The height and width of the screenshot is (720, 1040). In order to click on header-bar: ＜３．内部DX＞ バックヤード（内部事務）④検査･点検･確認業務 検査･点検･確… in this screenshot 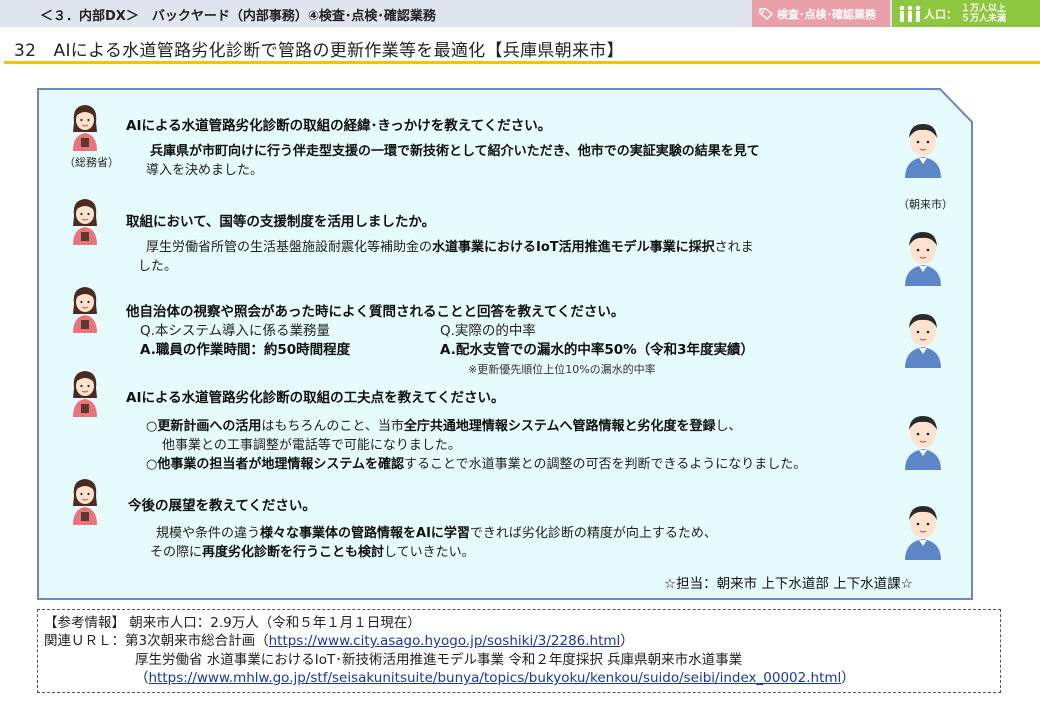, I will do `click(520, 13)`.